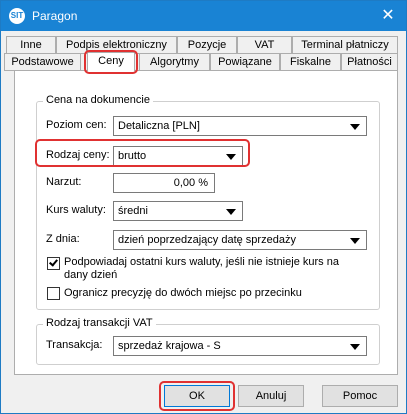 The image size is (407, 414). Describe the element at coordinates (31, 45) in the screenshot. I see `tab-inne: Inne` at that location.